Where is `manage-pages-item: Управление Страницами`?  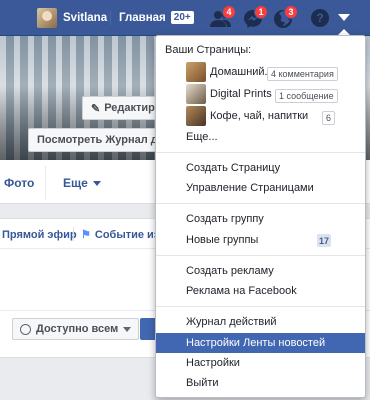
manage-pages-item: Управление Страницами is located at coordinates (250, 188).